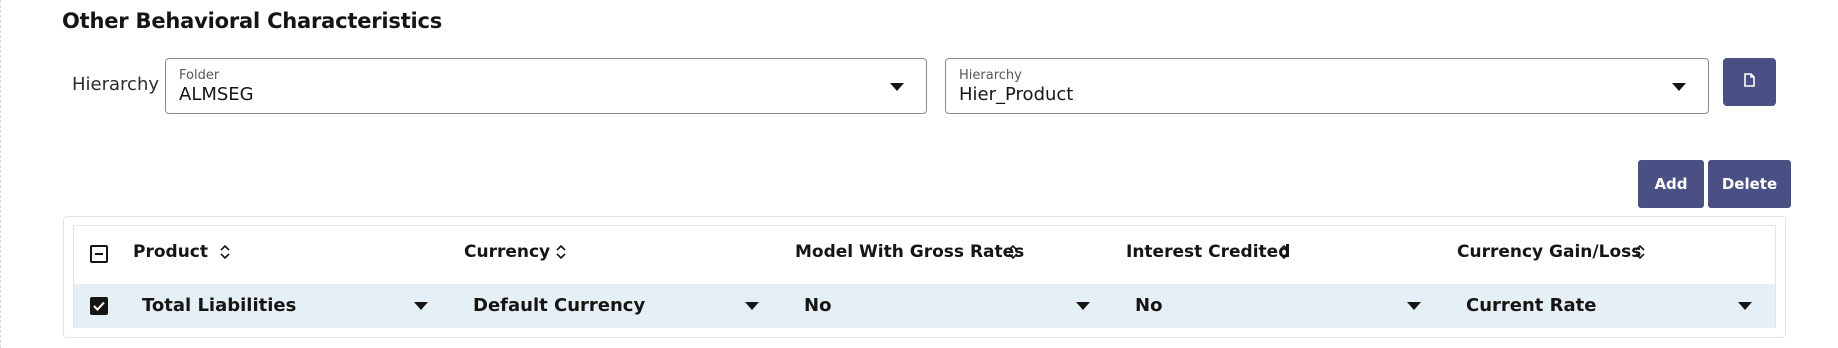 The height and width of the screenshot is (348, 1838). I want to click on hierarchy-label: Hierarchy, so click(116, 84).